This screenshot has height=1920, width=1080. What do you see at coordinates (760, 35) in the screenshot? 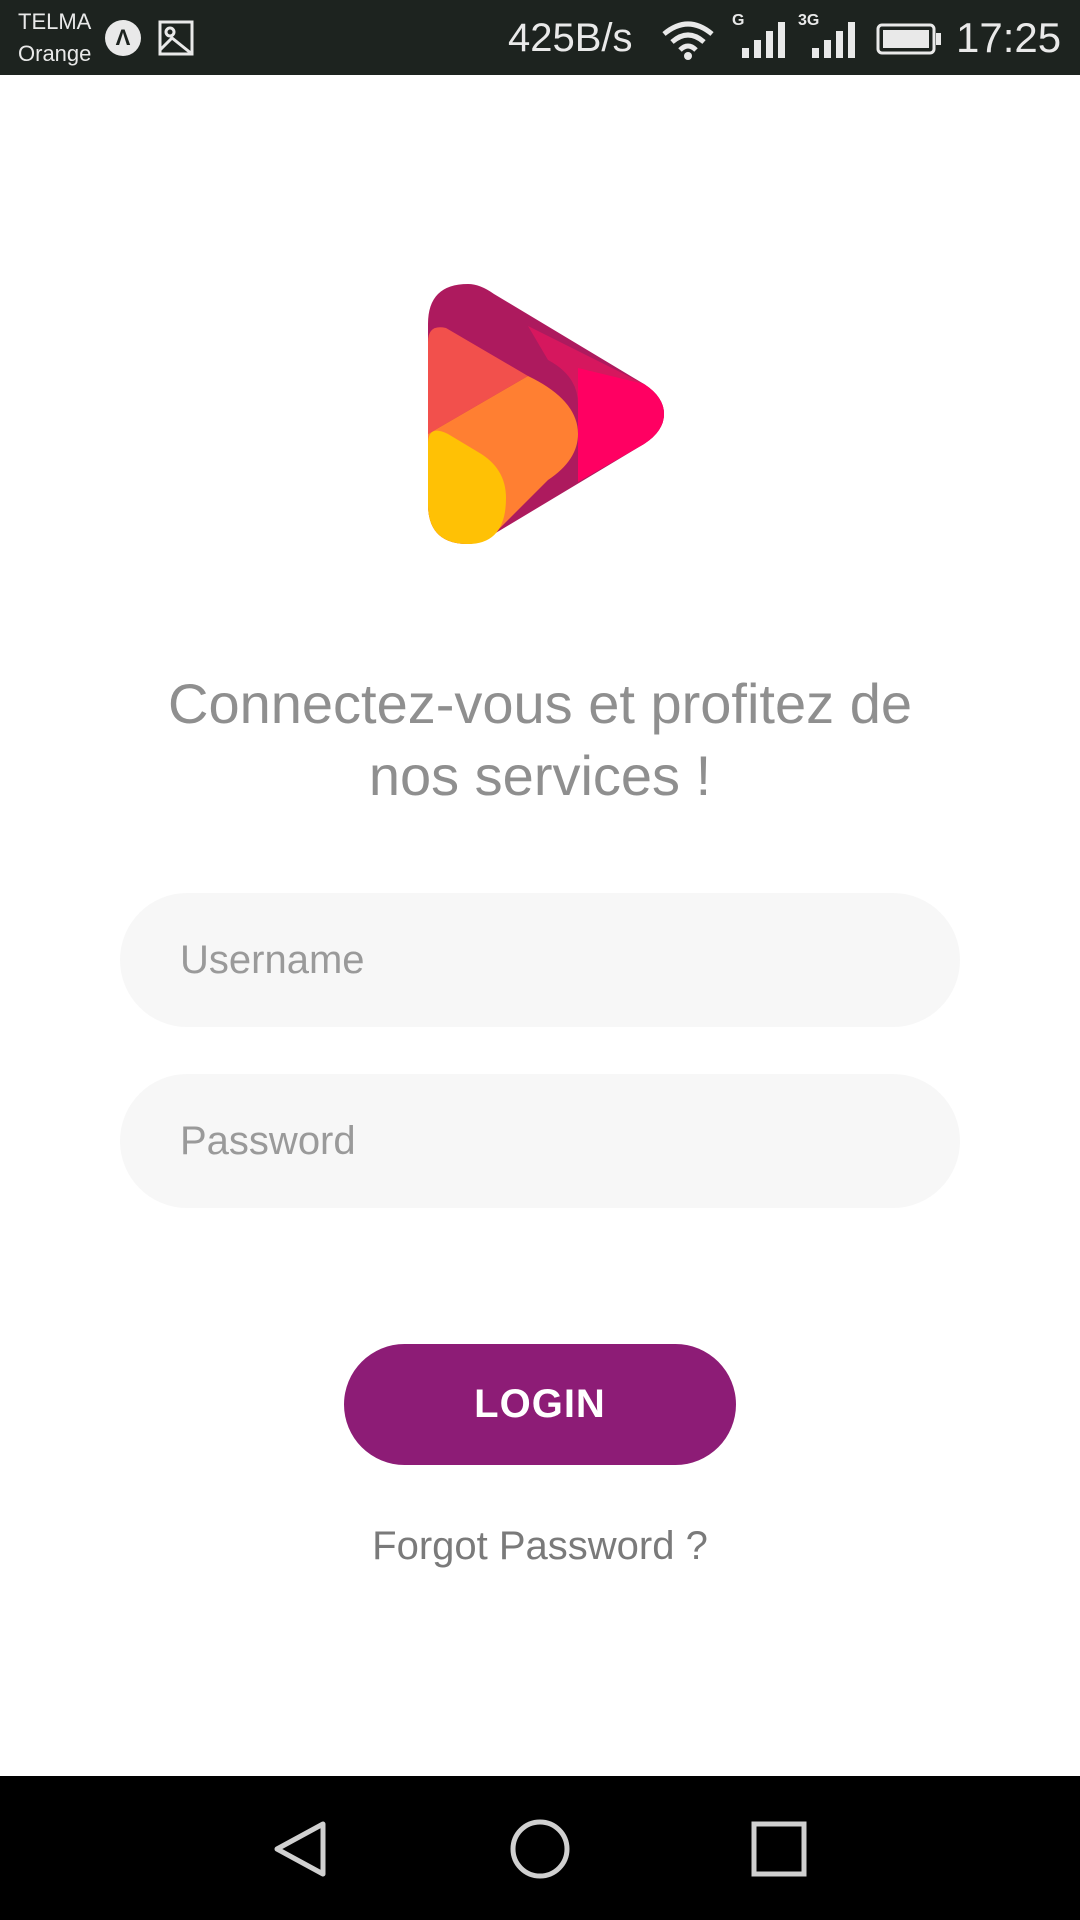
I see `signal-icon: G` at bounding box center [760, 35].